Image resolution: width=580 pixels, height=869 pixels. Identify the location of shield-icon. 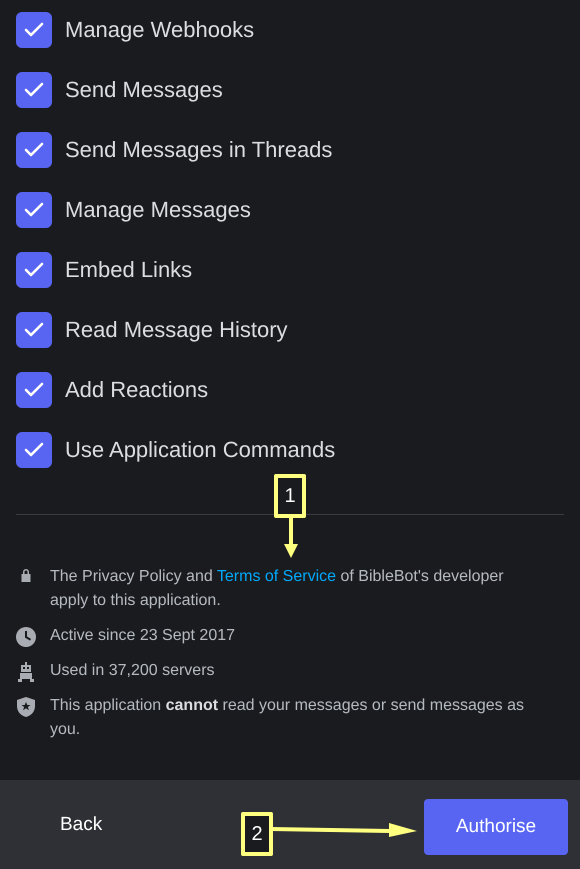
(26, 707).